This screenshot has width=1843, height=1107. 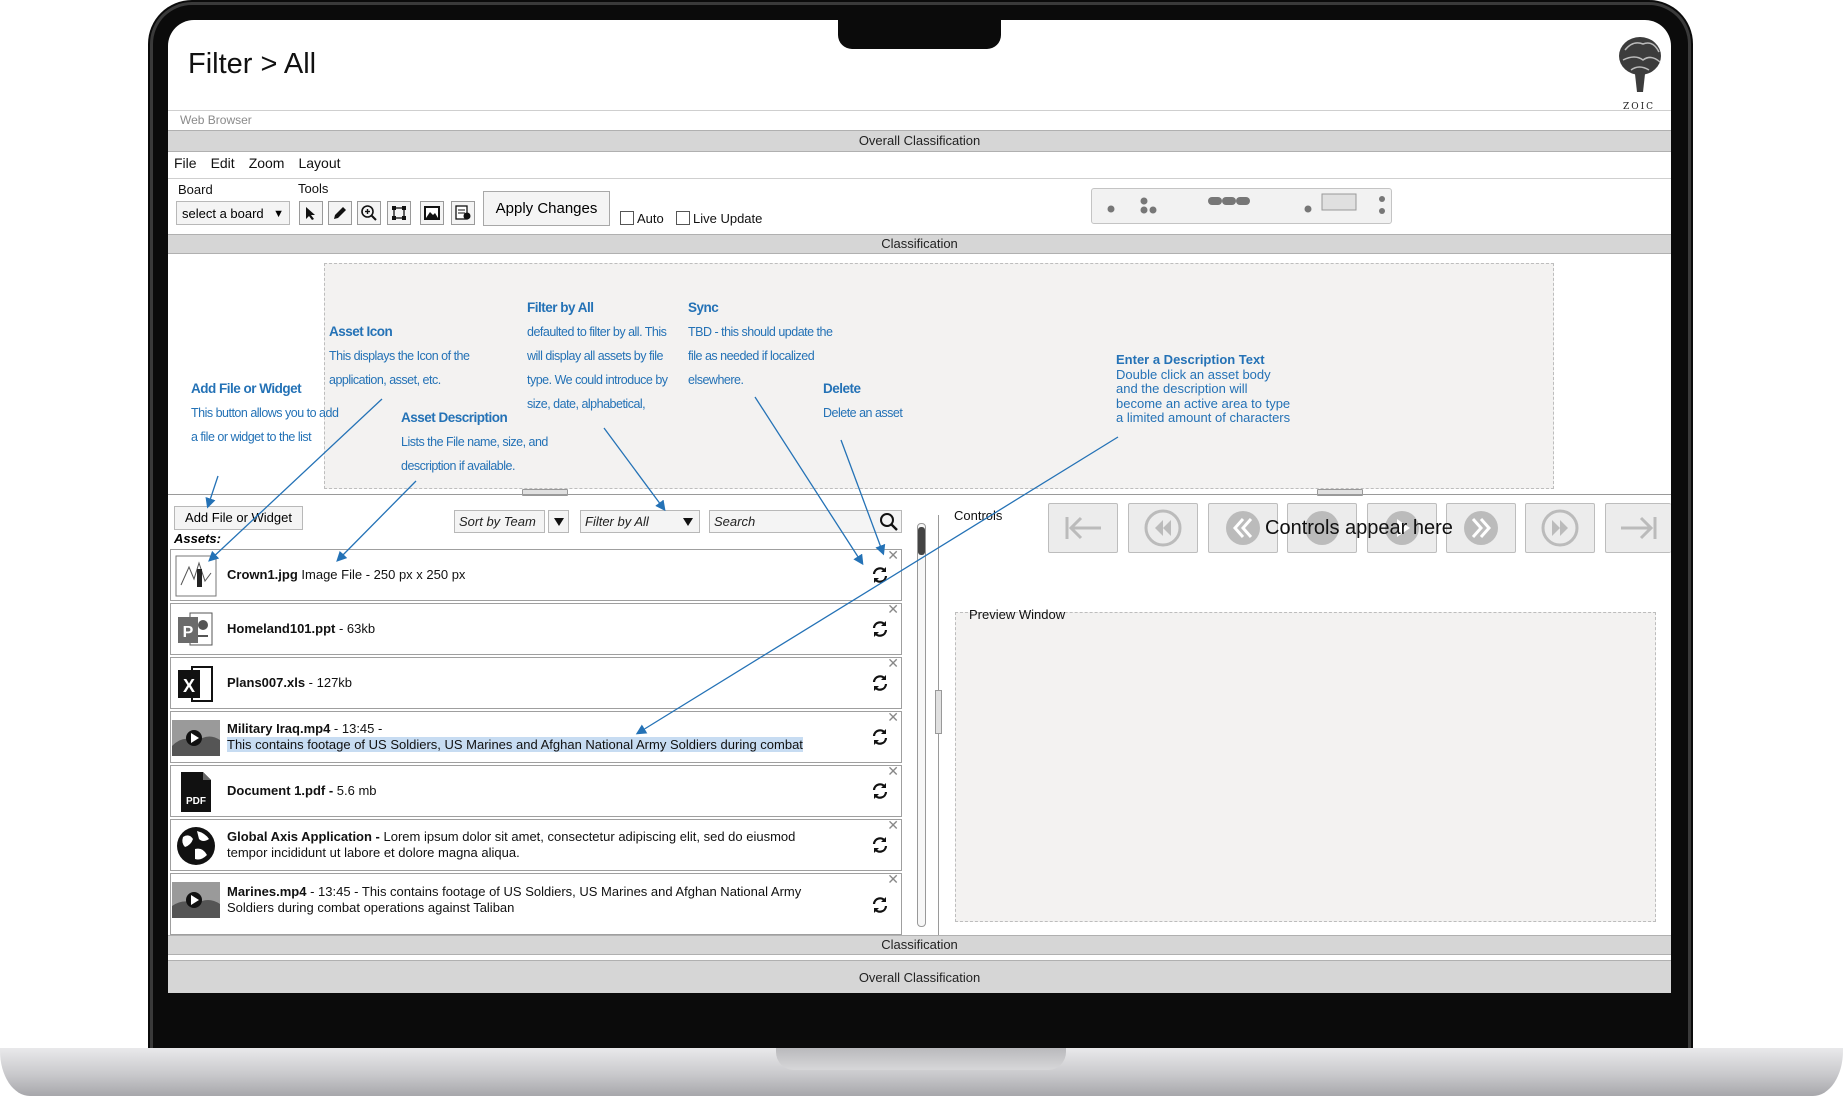 What do you see at coordinates (809, 481) in the screenshot?
I see `connector-sync` at bounding box center [809, 481].